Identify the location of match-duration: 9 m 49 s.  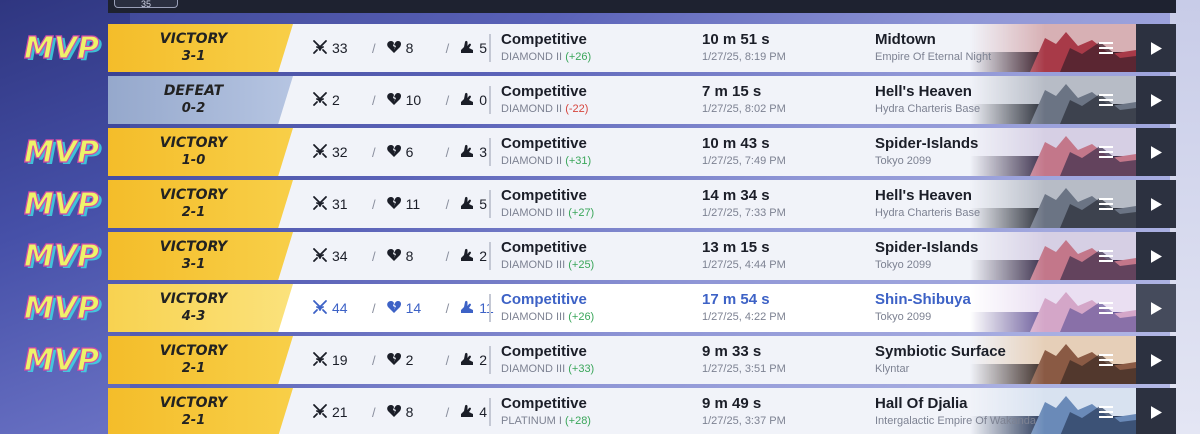
(732, 403).